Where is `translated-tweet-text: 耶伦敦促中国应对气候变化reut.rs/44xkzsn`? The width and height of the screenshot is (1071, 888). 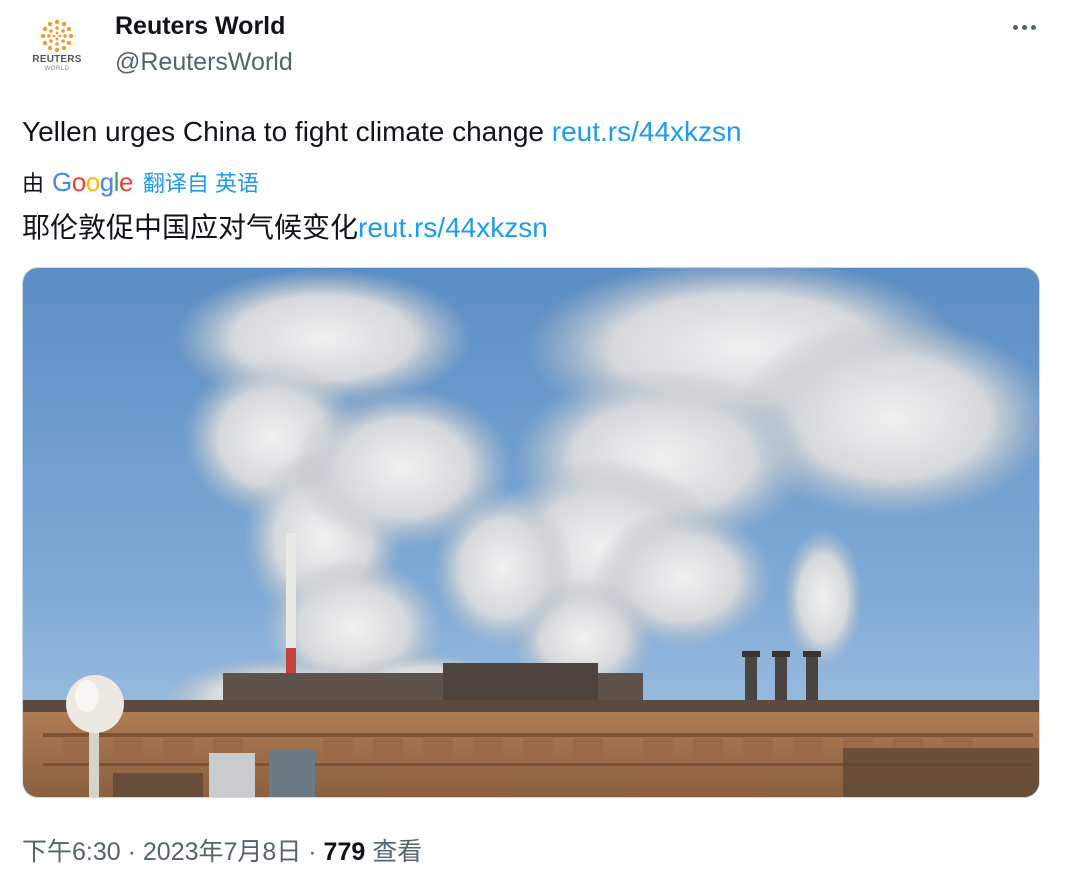
translated-tweet-text: 耶伦敦促中国应对气候变化reut.rs/44xkzsn is located at coordinates (285, 226).